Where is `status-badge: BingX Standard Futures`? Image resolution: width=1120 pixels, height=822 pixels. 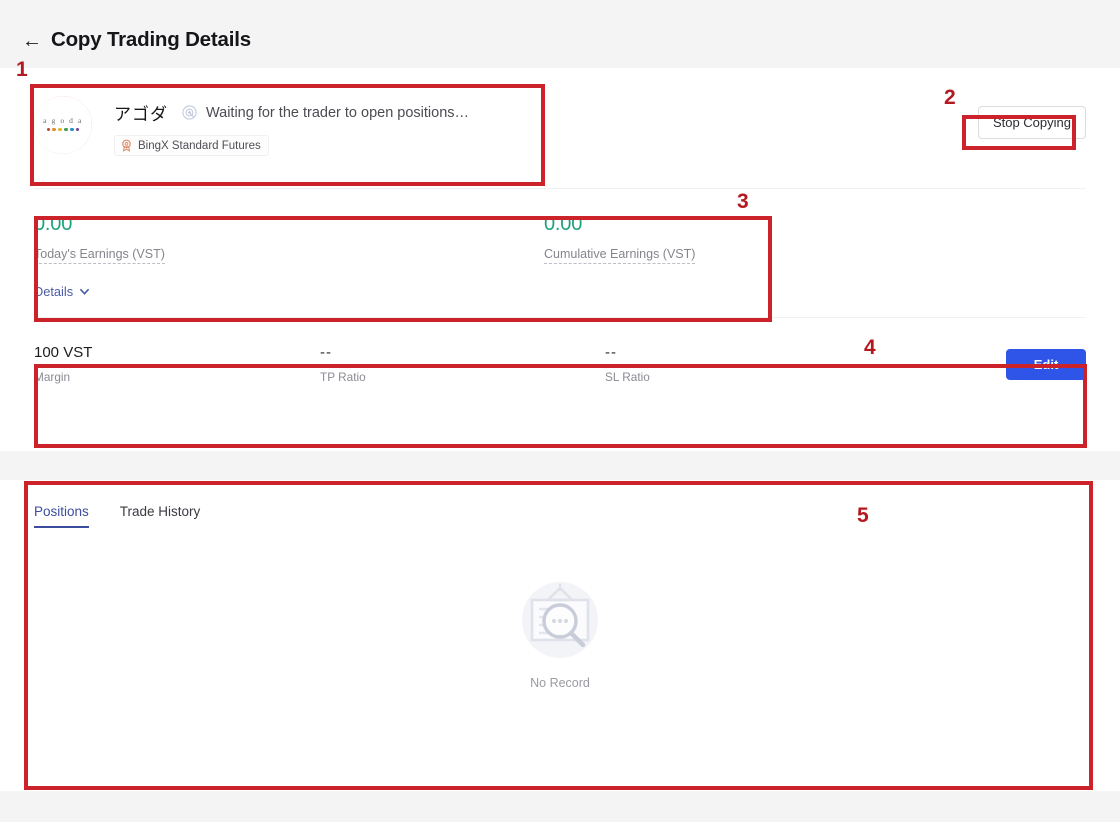 status-badge: BingX Standard Futures is located at coordinates (191, 145).